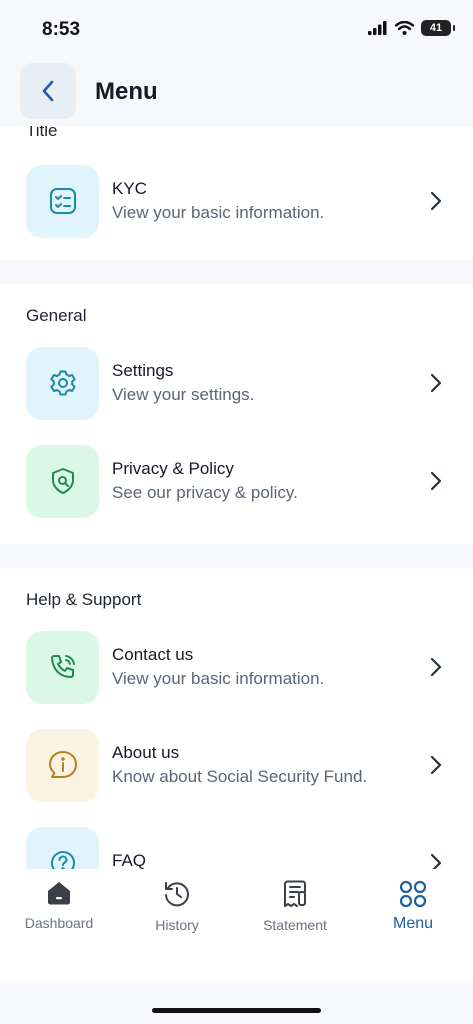 The height and width of the screenshot is (1024, 473). I want to click on history-icon, so click(177, 894).